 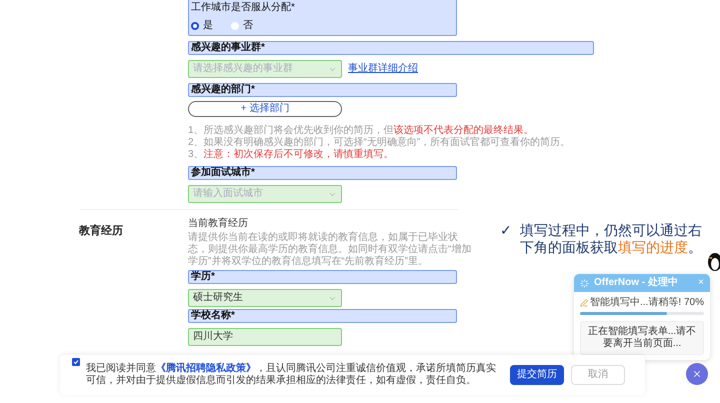 What do you see at coordinates (601, 239) in the screenshot?
I see `annotation-text: ✓ 填写过程中，仍然可以通过右下角的面板获取填写的进度。` at bounding box center [601, 239].